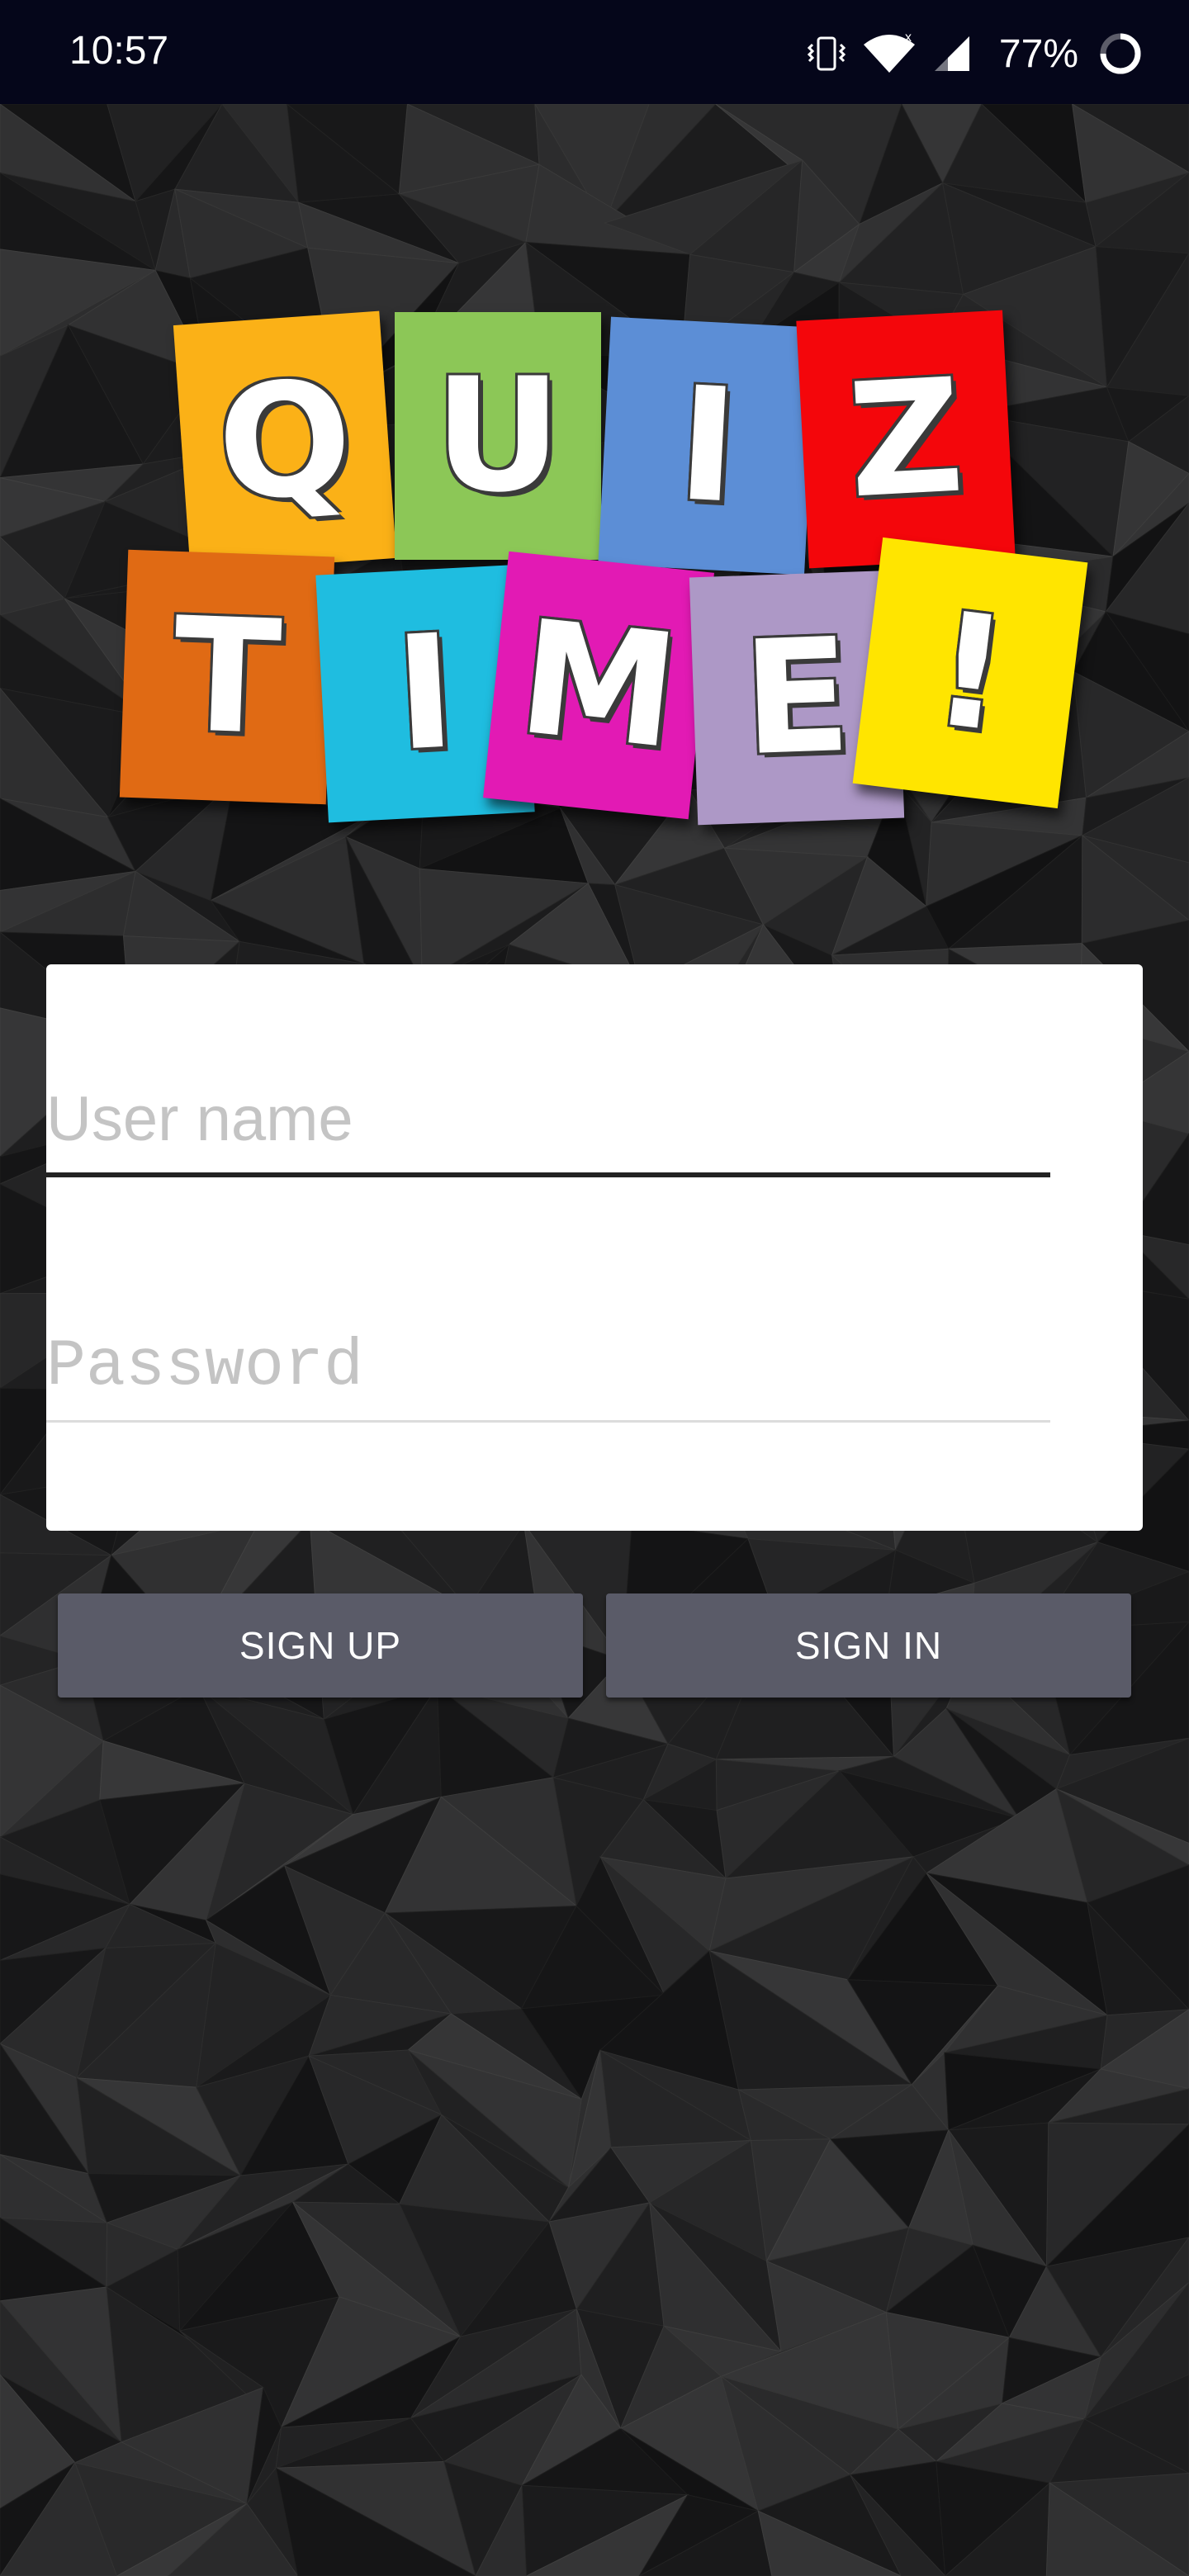 The width and height of the screenshot is (1189, 2576). I want to click on logo-letter: E, so click(797, 697).